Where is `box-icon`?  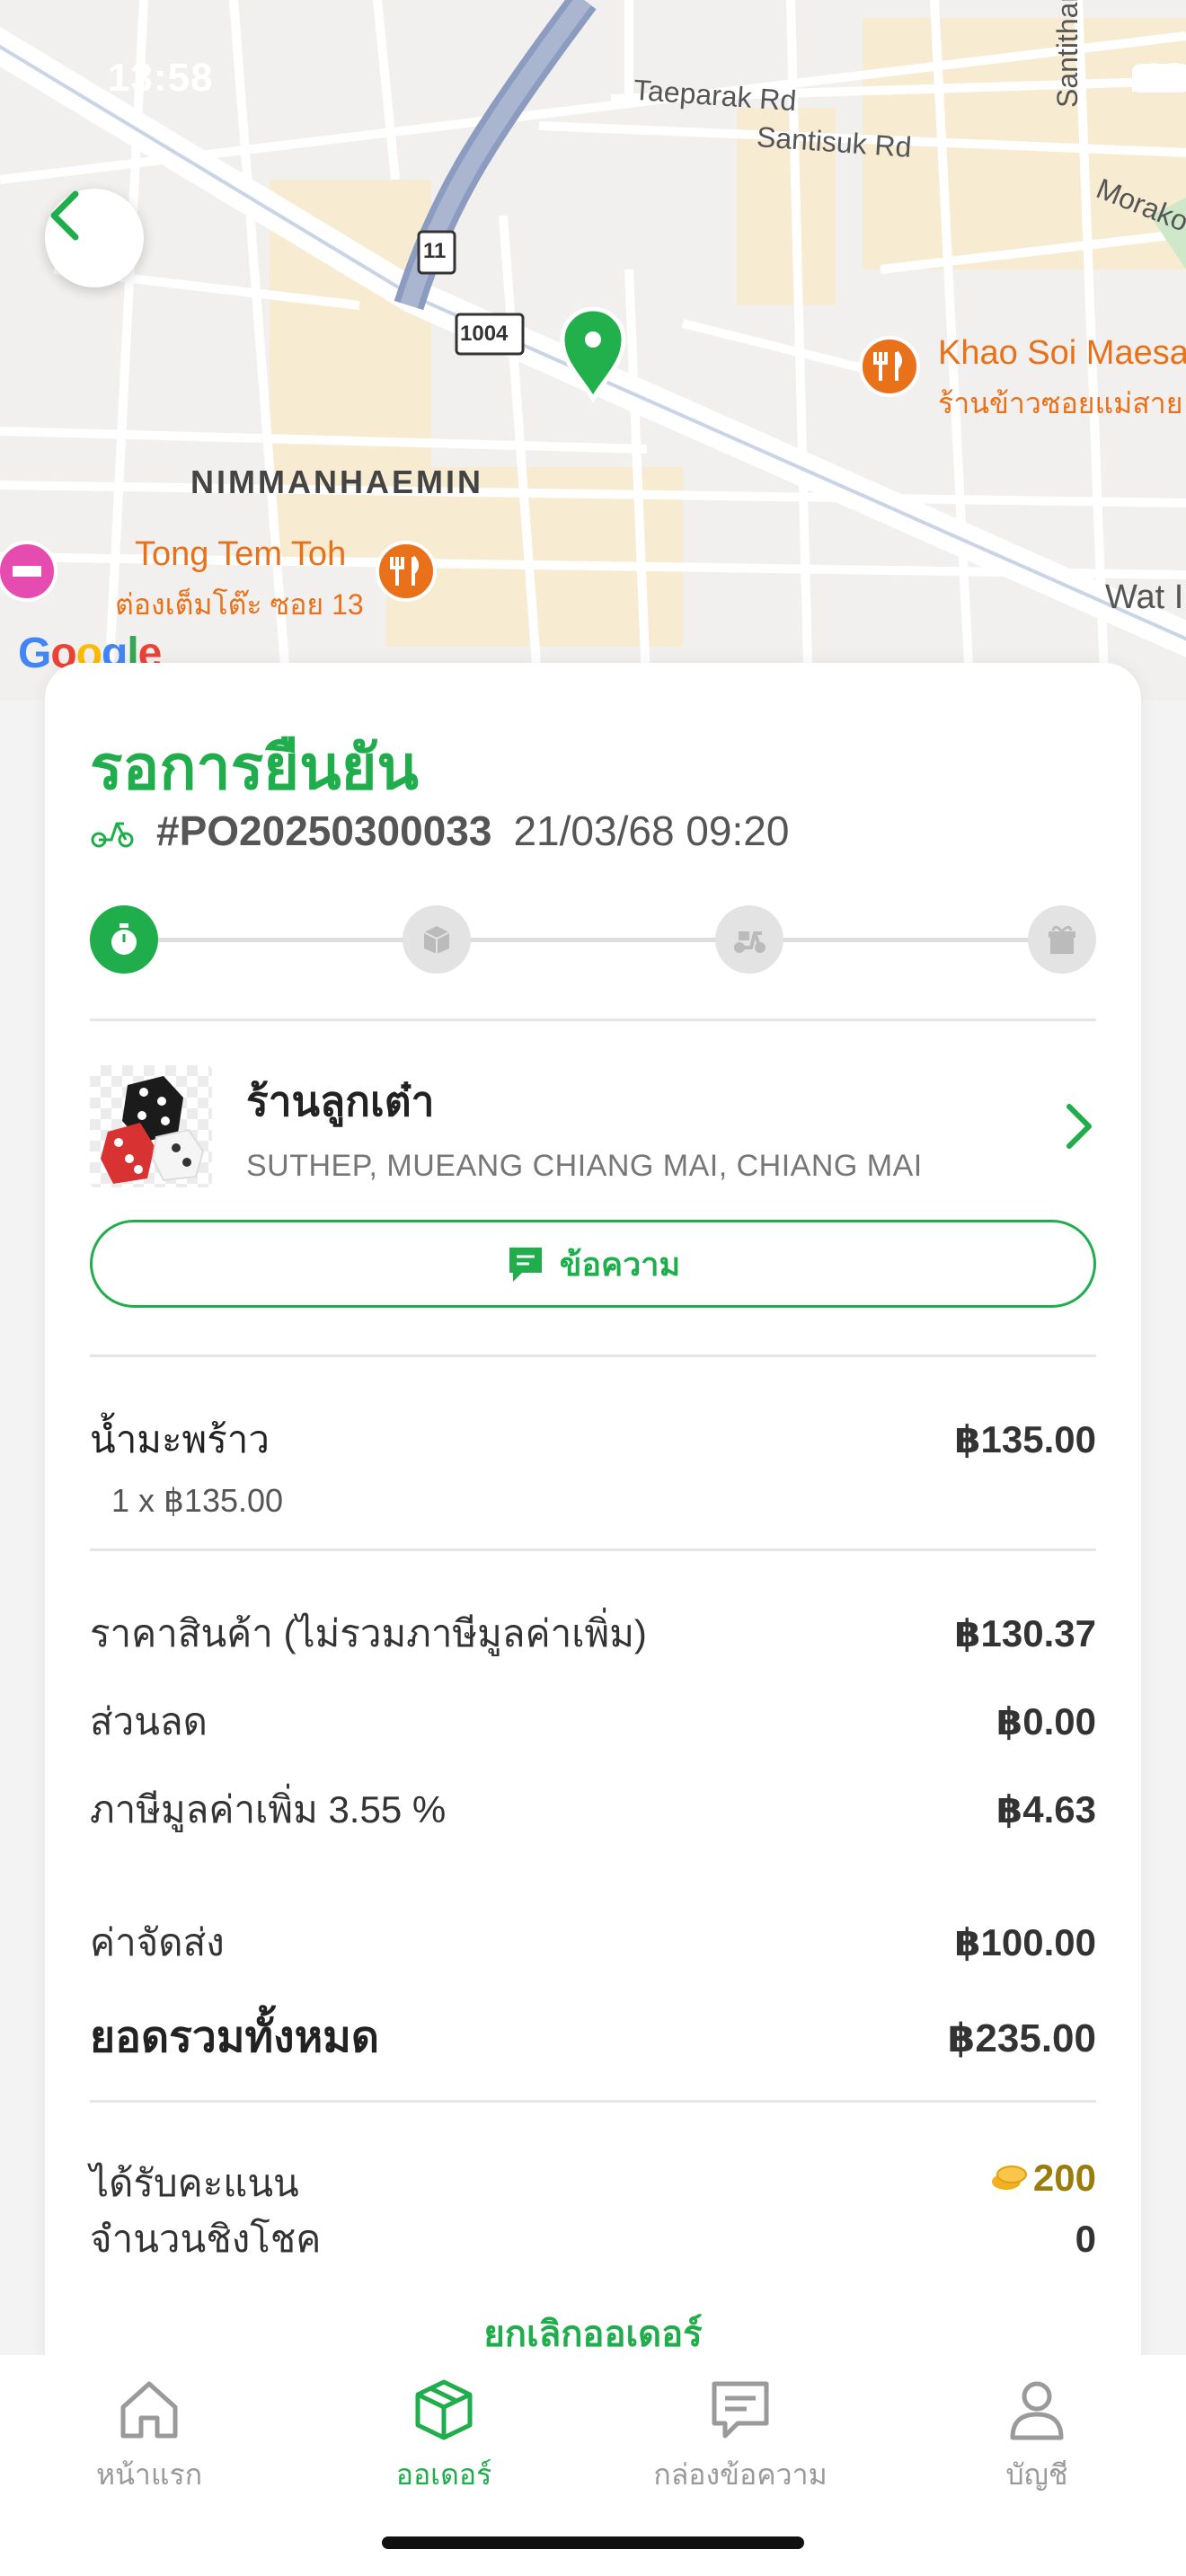 box-icon is located at coordinates (436, 940).